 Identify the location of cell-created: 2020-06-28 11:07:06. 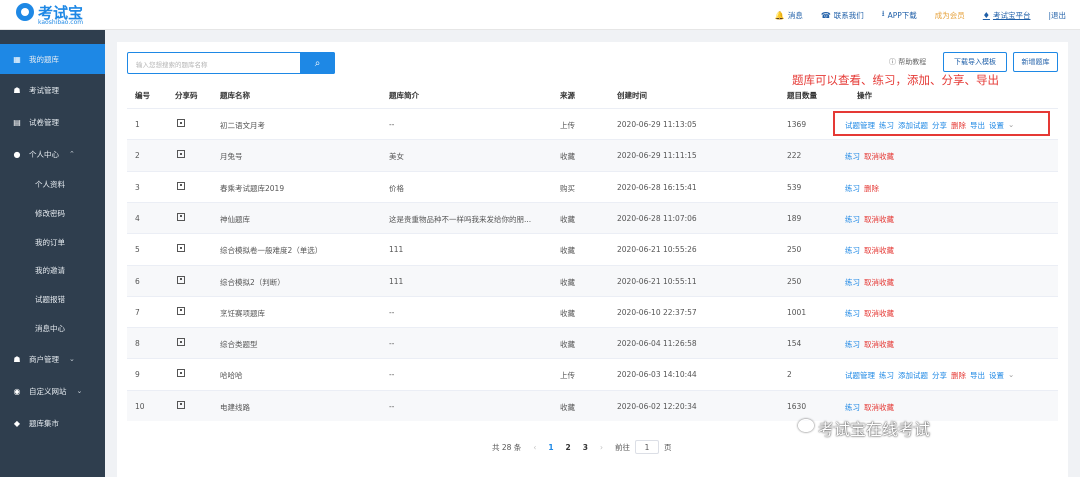
(657, 218).